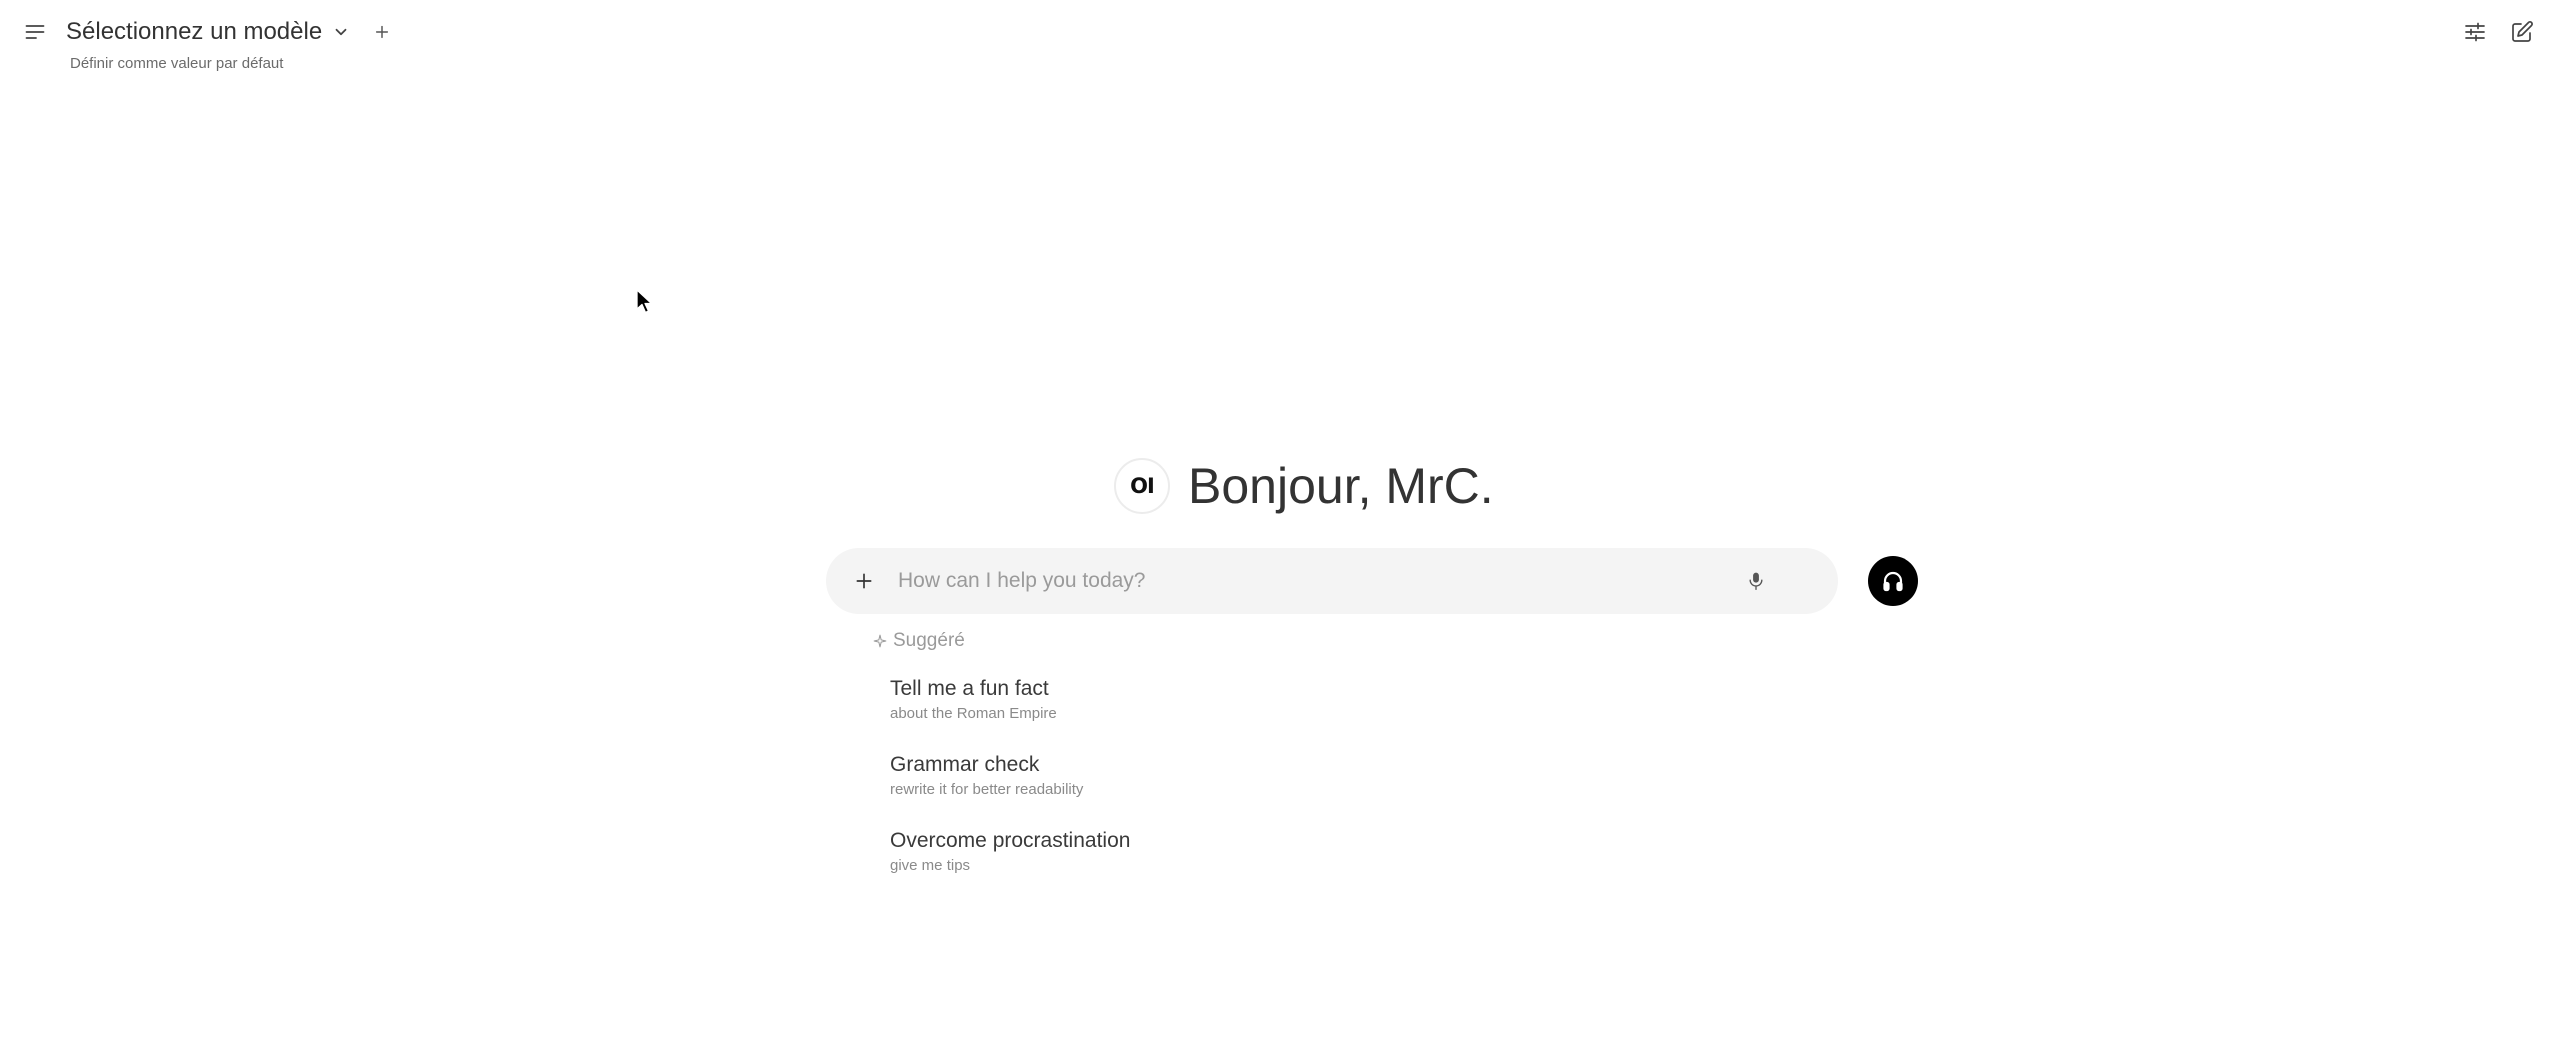 Image resolution: width=2554 pixels, height=1042 pixels. Describe the element at coordinates (1010, 840) in the screenshot. I see `suggestion-title: Overcome procrastination` at that location.